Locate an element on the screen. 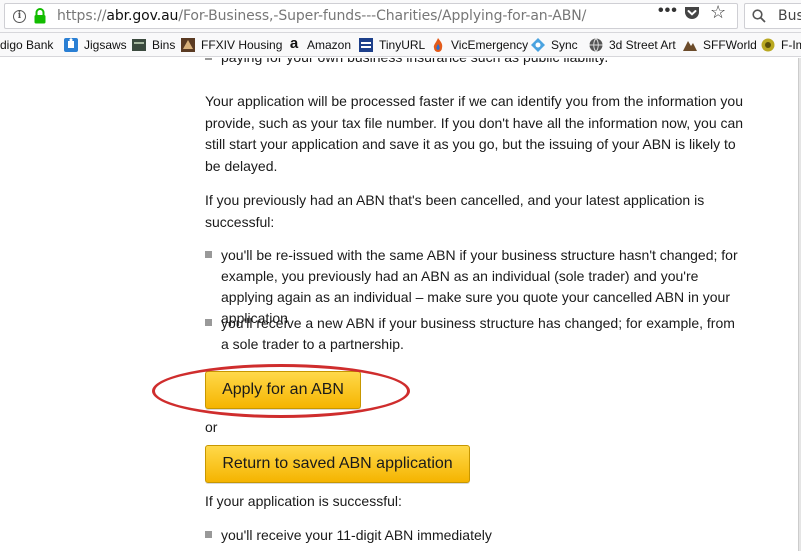  search-icon is located at coordinates (759, 16).